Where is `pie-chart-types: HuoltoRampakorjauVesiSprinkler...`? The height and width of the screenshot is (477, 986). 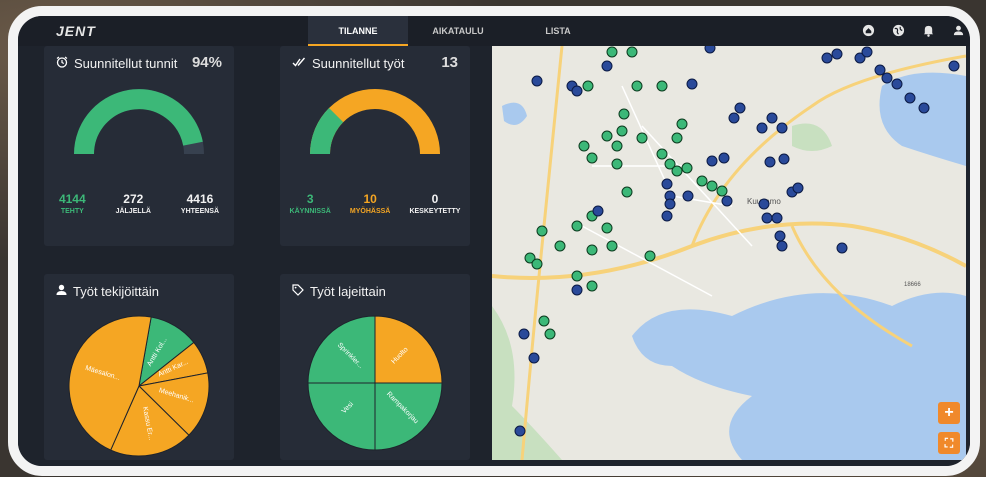 pie-chart-types: HuoltoRampakorjauVesiSprinkler... is located at coordinates (375, 383).